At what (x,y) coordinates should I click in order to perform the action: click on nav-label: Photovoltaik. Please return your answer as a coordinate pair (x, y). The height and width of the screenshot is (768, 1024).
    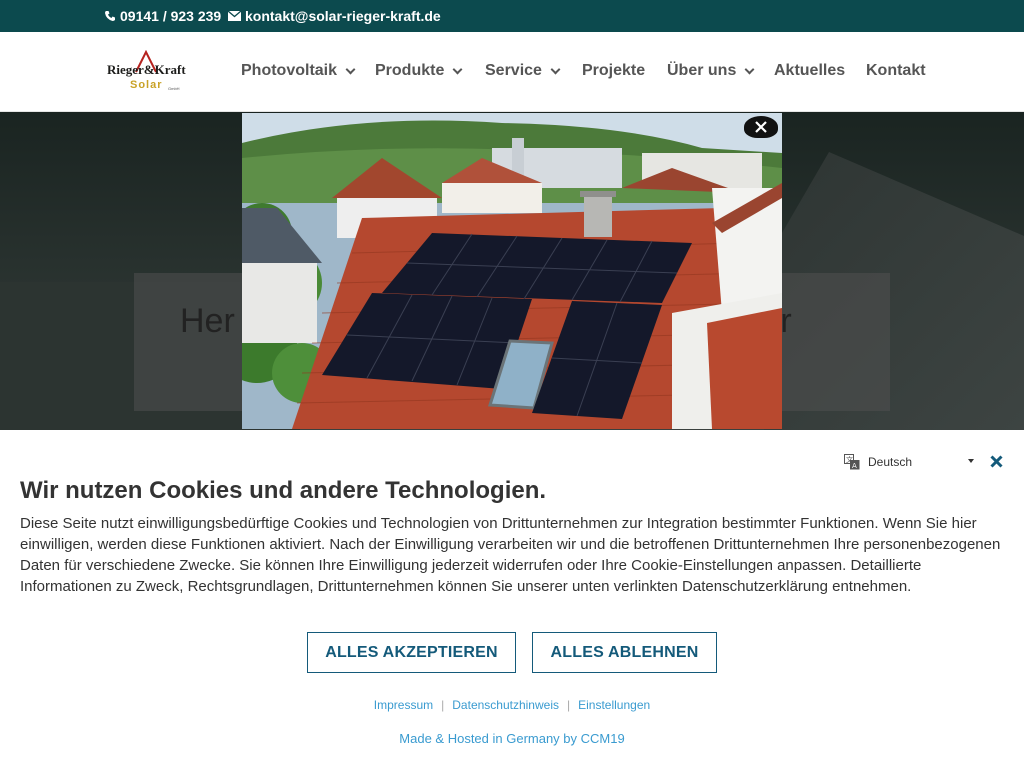
    Looking at the image, I should click on (289, 70).